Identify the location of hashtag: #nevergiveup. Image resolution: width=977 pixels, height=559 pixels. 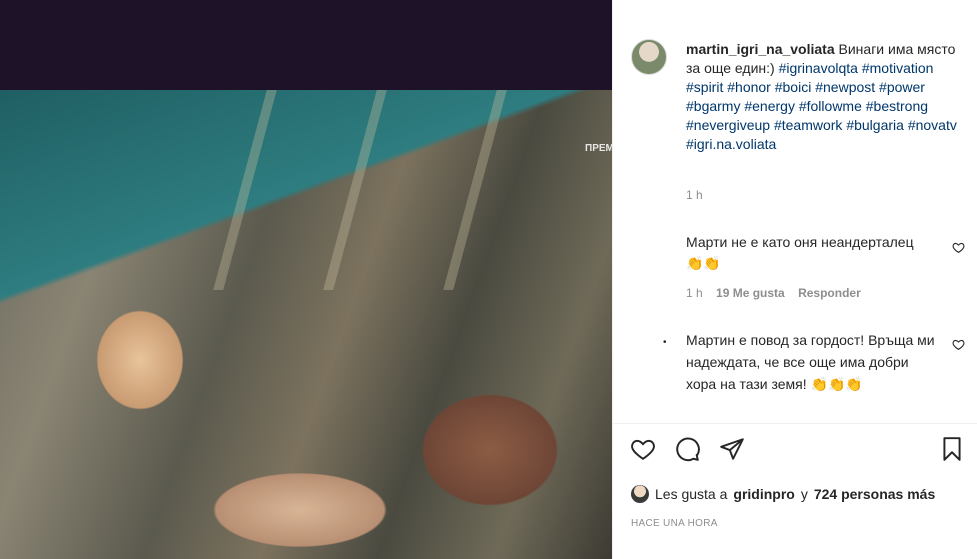
(728, 125).